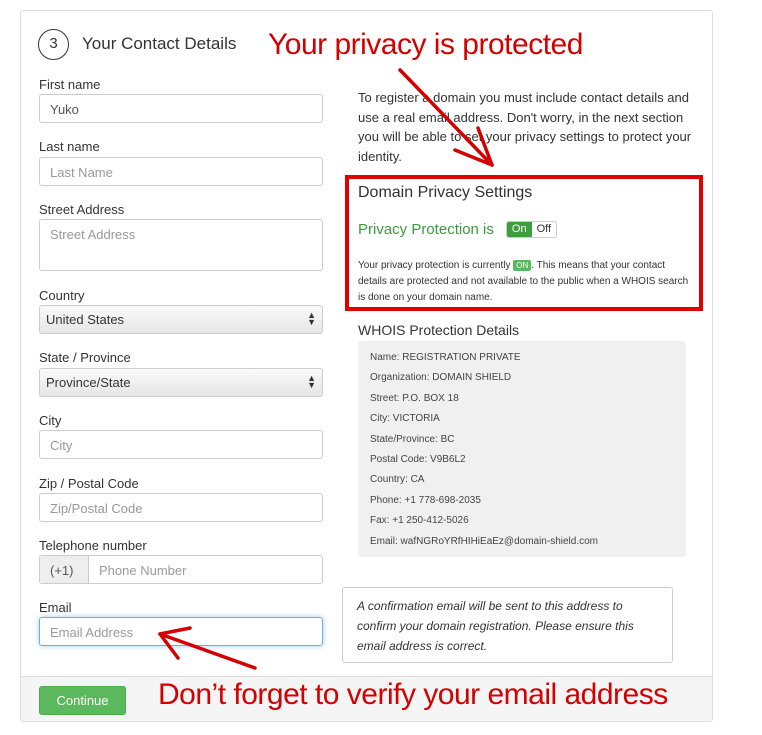 The width and height of the screenshot is (762, 735). Describe the element at coordinates (446, 117) in the screenshot. I see `arrow-to-privacy-icon` at that location.